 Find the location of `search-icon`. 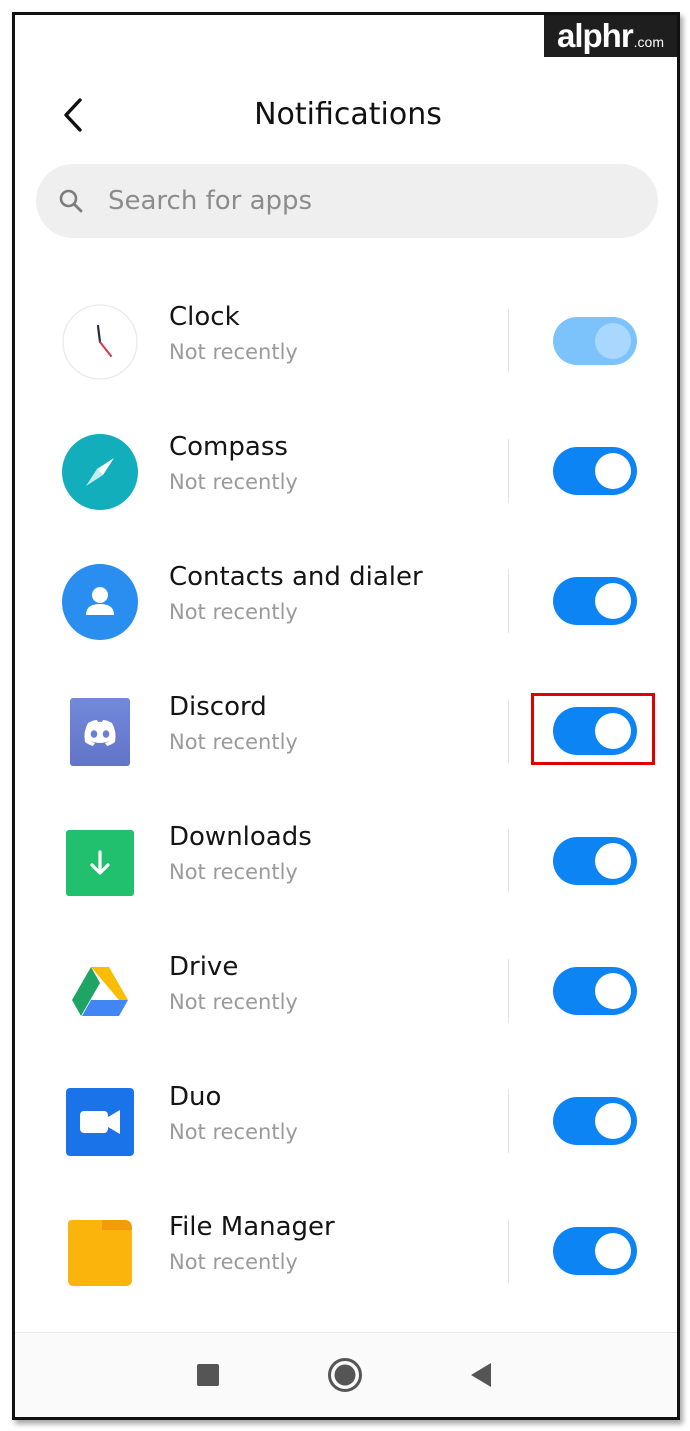

search-icon is located at coordinates (71, 201).